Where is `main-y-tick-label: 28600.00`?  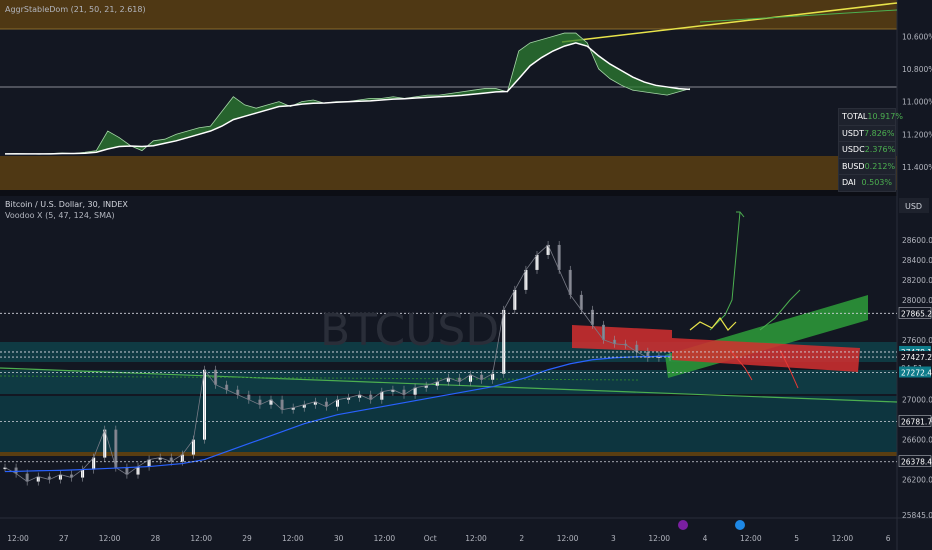 main-y-tick-label: 28600.00 is located at coordinates (917, 240).